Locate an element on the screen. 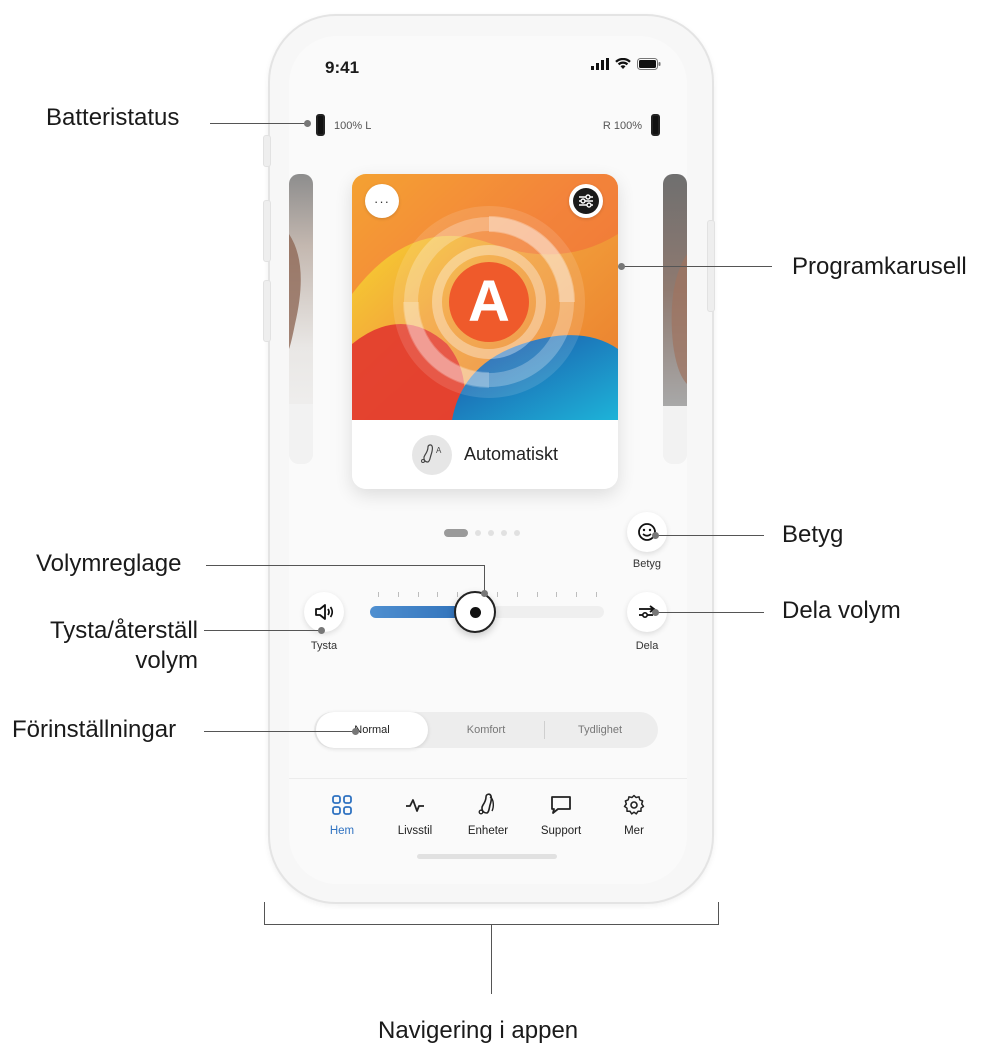 This screenshot has width=993, height=1054. callout-mute-reset: Tysta/återställ volym is located at coordinates (110, 646).